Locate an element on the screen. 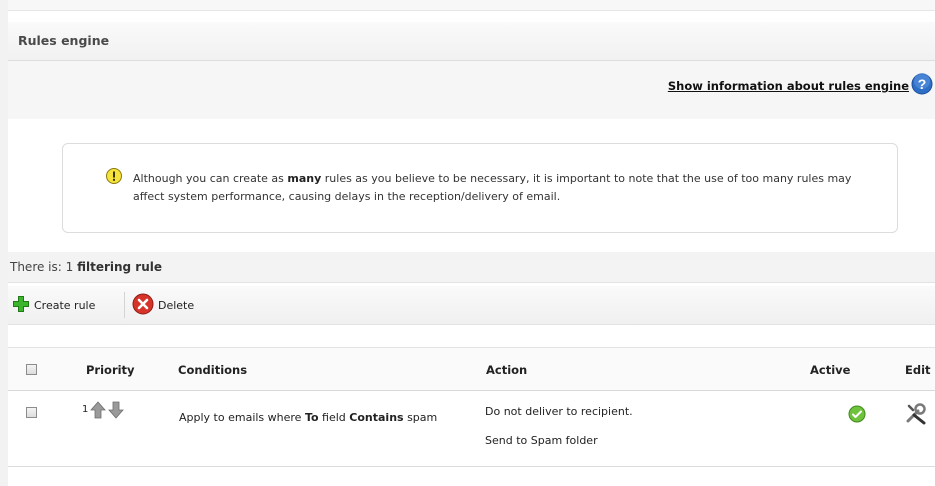  table-header: Priority Conditions Action Active Edit is located at coordinates (471, 369).